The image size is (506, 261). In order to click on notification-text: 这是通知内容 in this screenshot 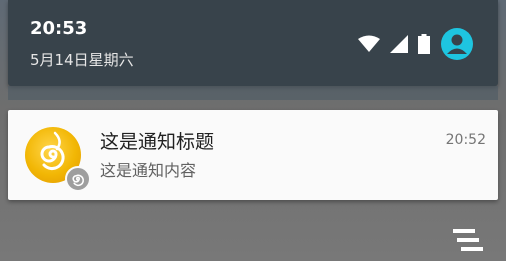, I will do `click(148, 170)`.